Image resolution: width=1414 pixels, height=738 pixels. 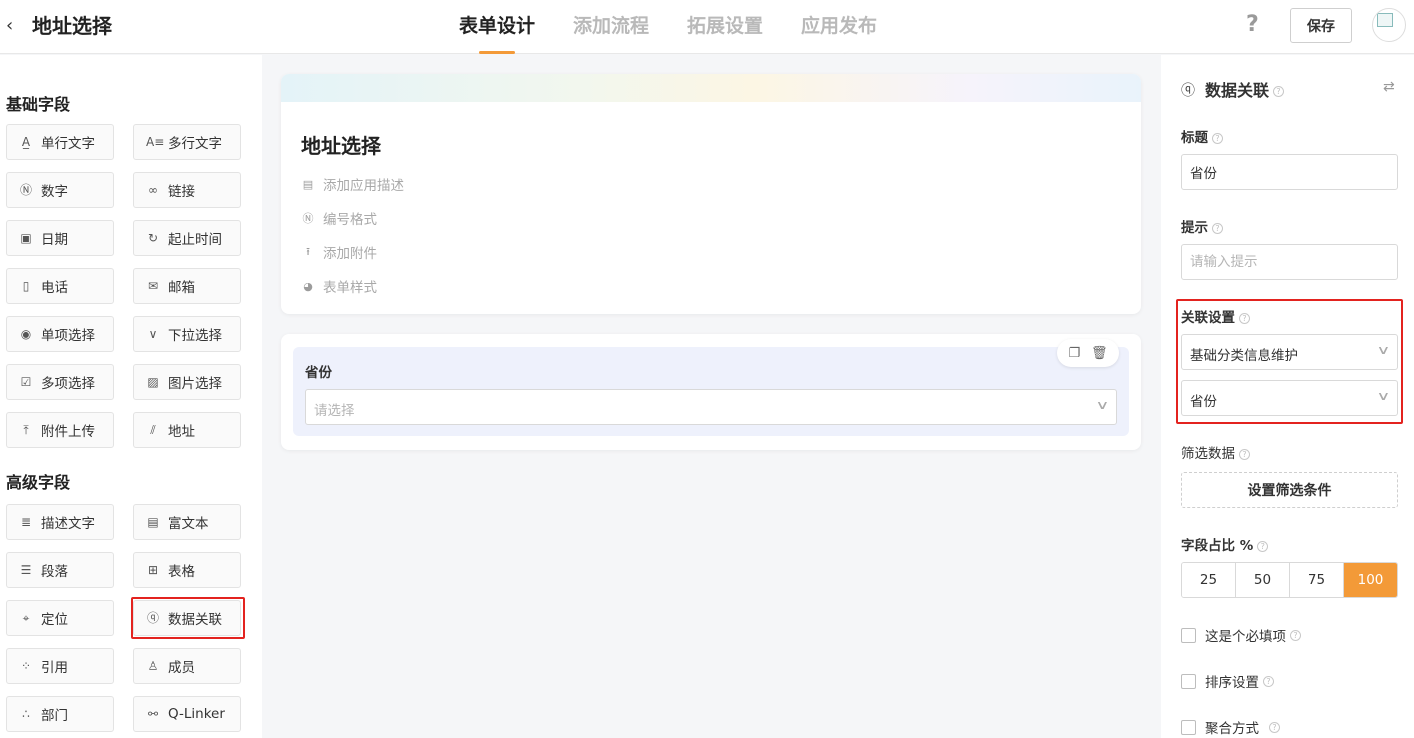 I want to click on field-image-select: ▨ 图片选择, so click(x=187, y=382).